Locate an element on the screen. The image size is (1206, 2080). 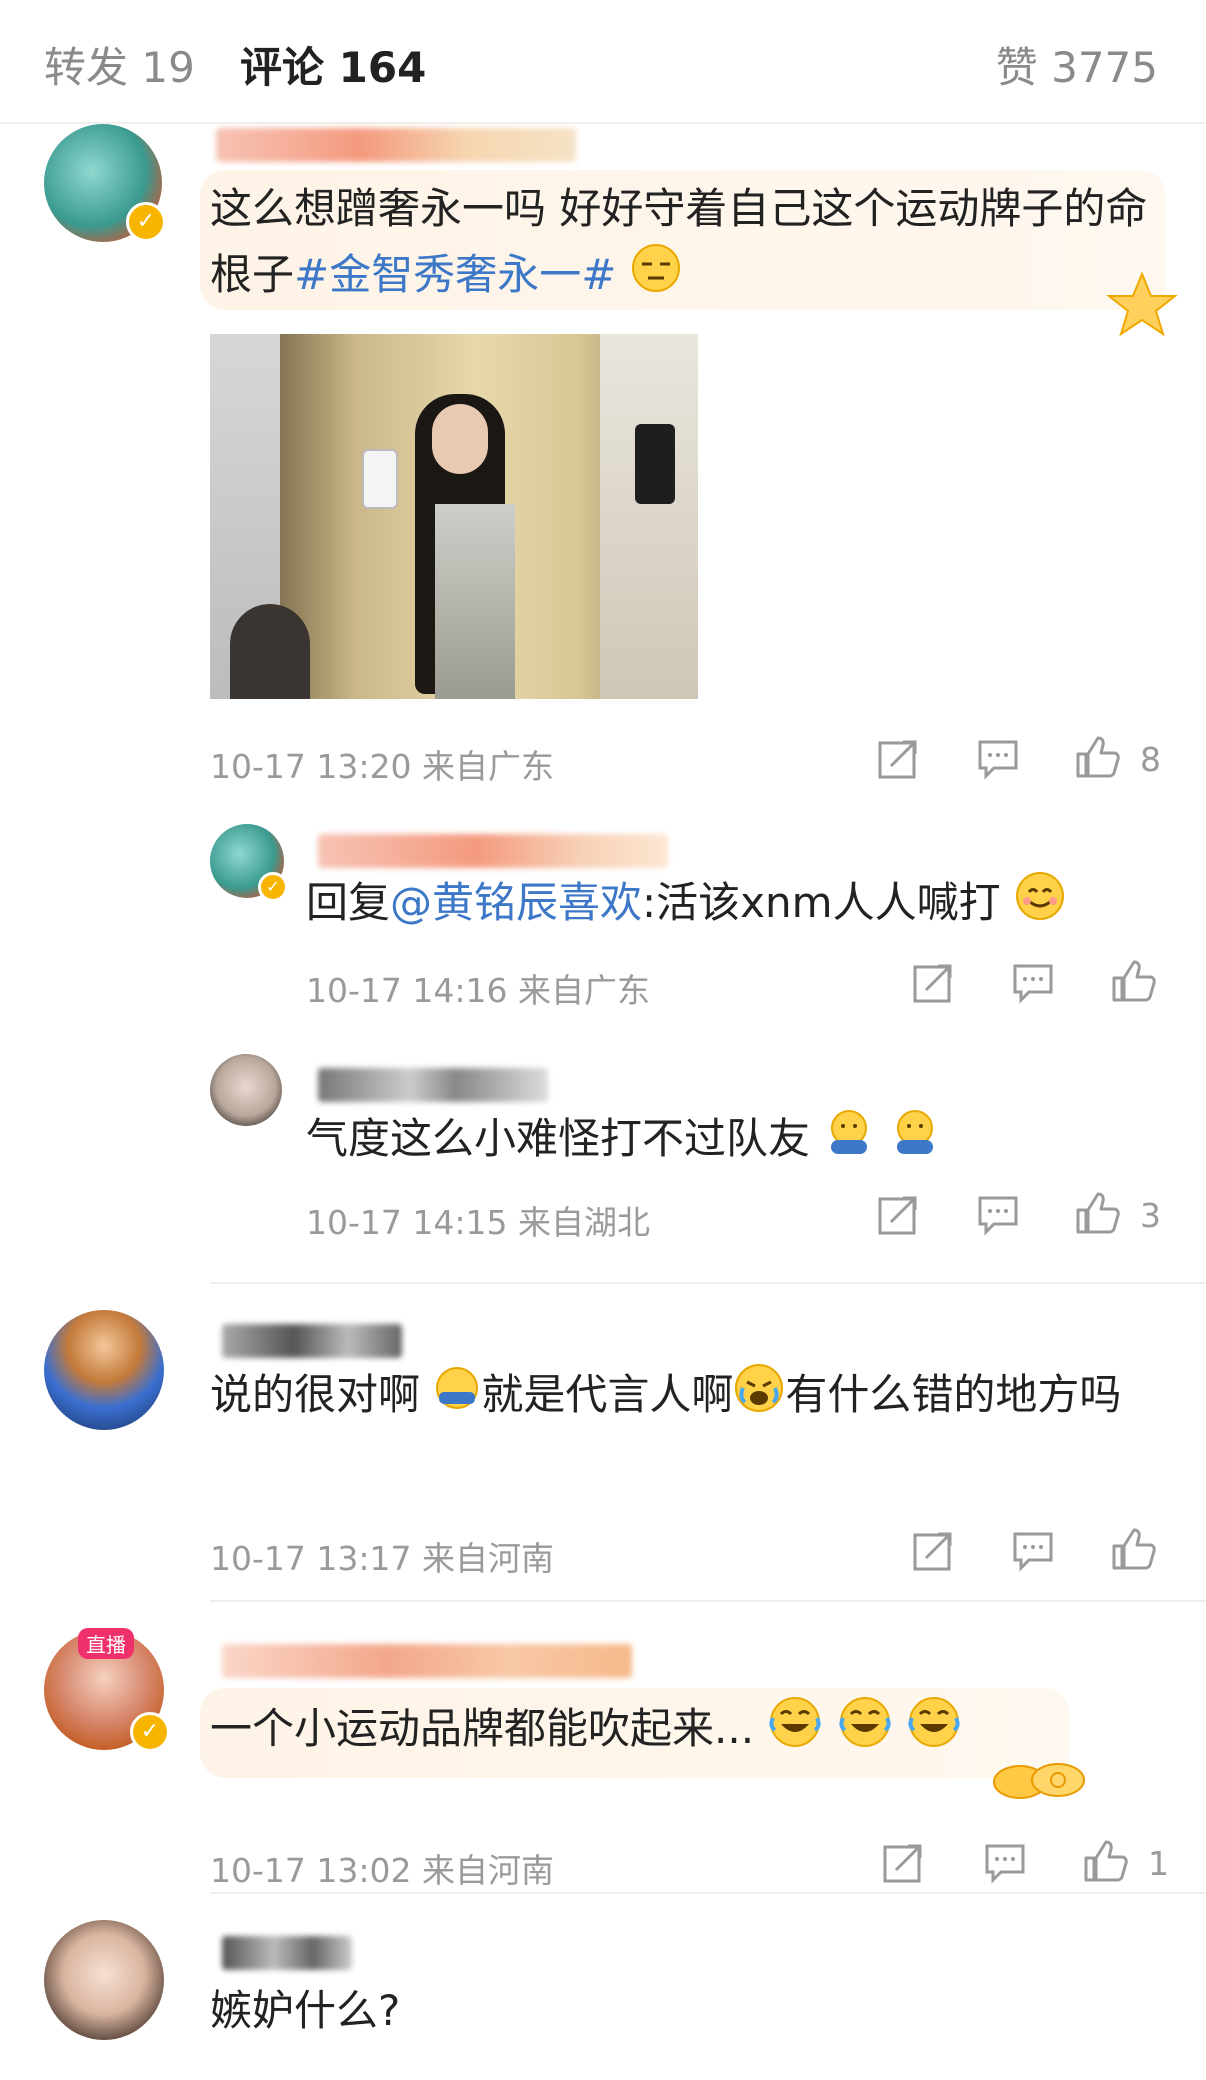
comment-meta: 10-17 13:02 来自河南 is located at coordinates (382, 1870).